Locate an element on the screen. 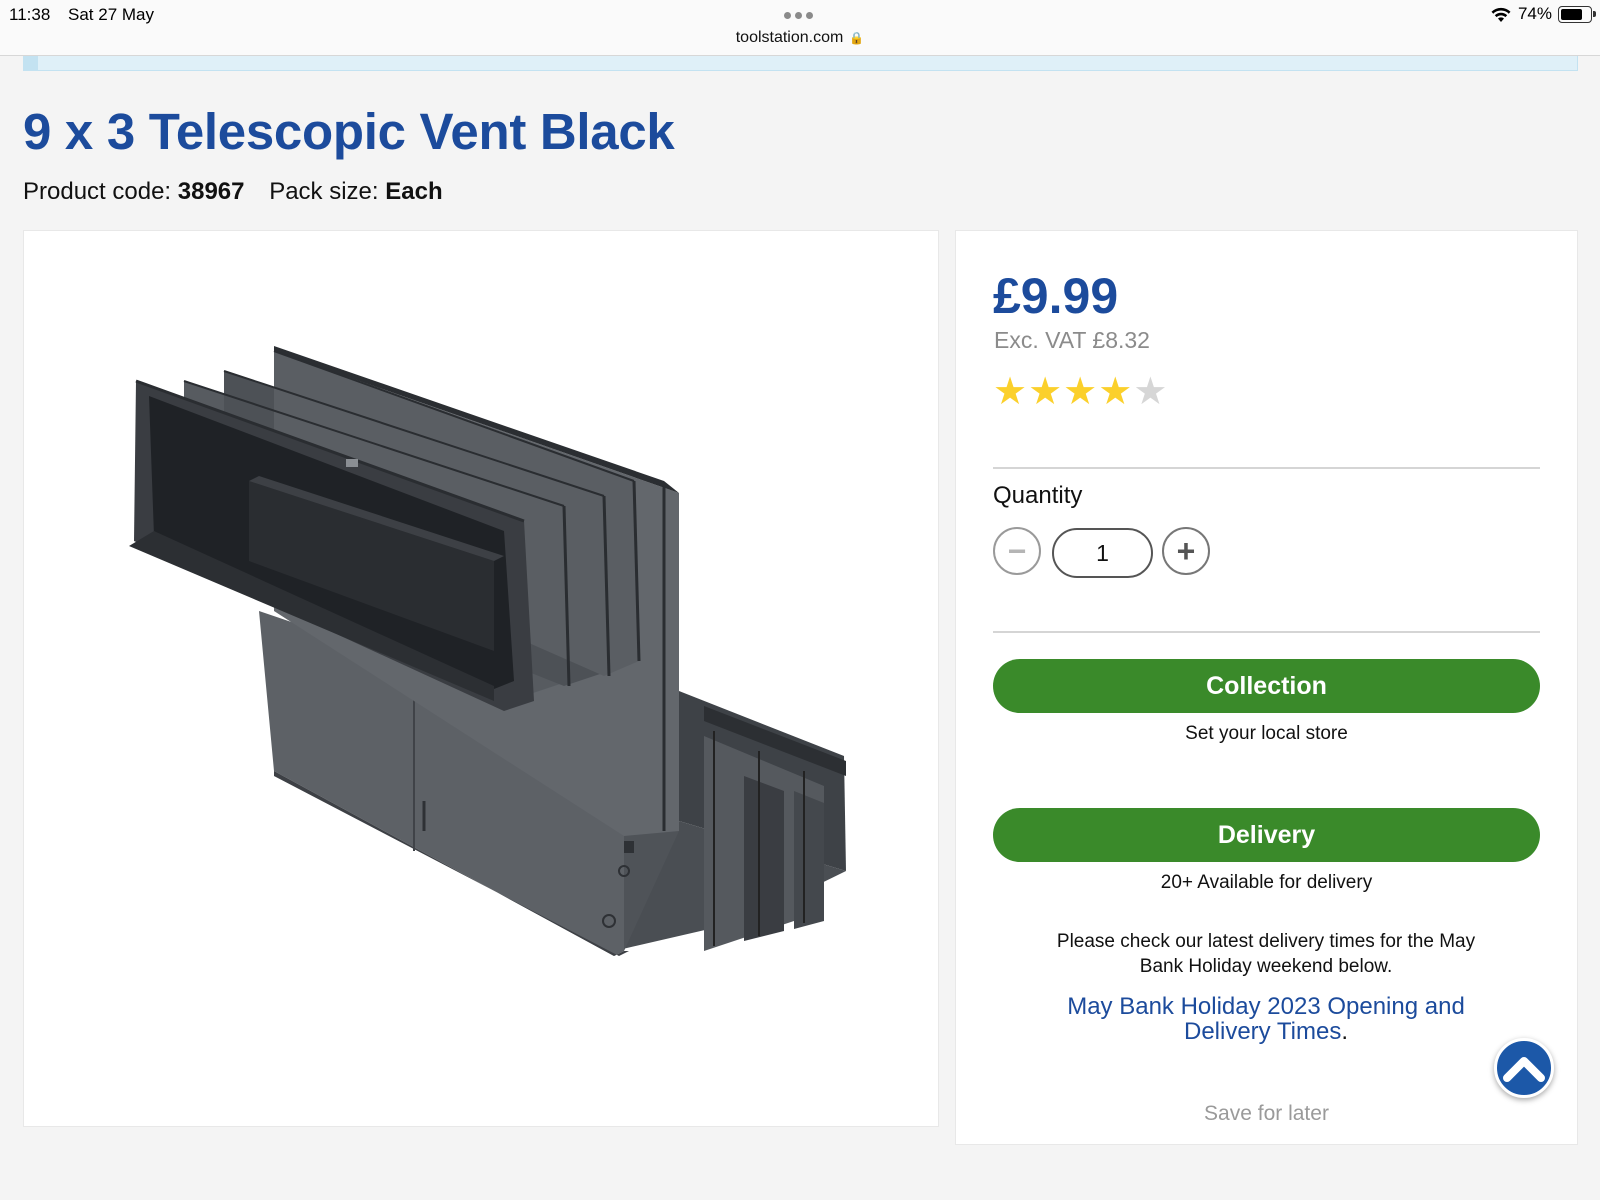  rating-stars: ★ ★ ★ ★ ★ is located at coordinates (1080, 392).